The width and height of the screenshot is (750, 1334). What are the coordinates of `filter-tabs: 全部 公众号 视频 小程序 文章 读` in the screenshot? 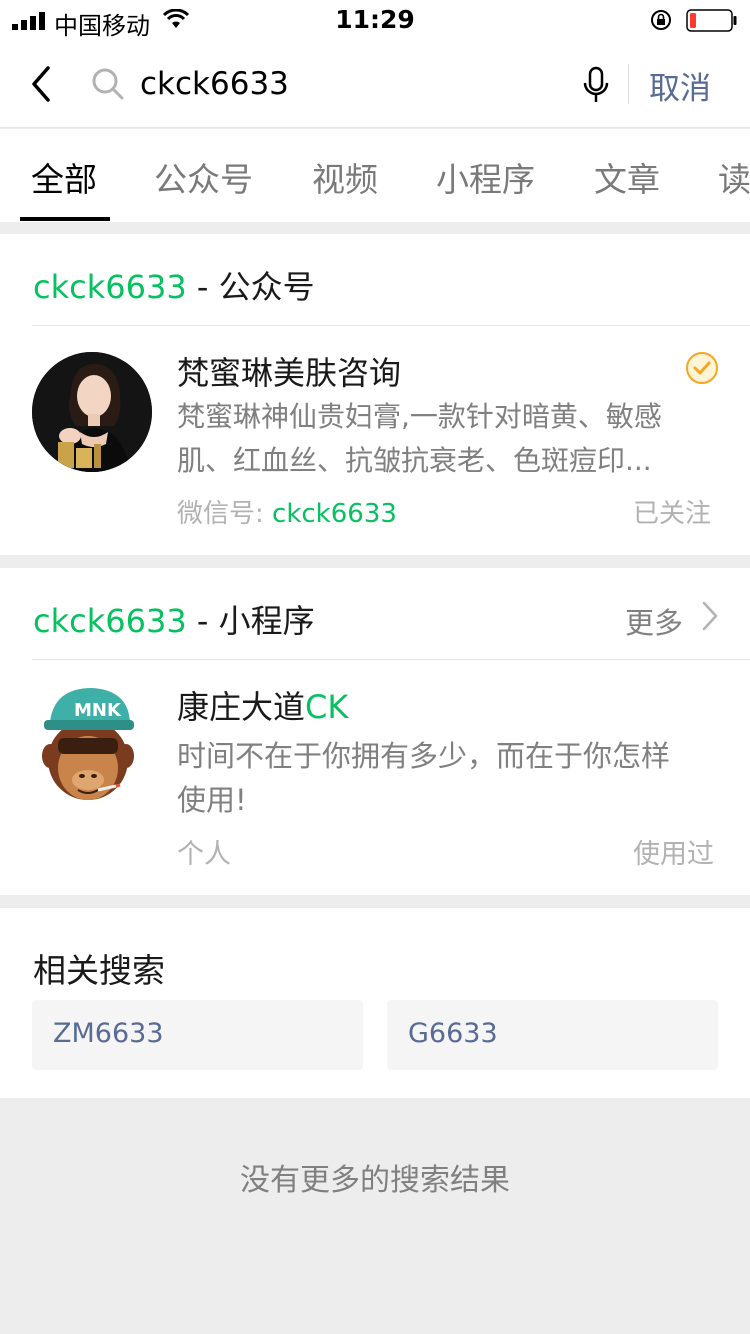 It's located at (375, 175).